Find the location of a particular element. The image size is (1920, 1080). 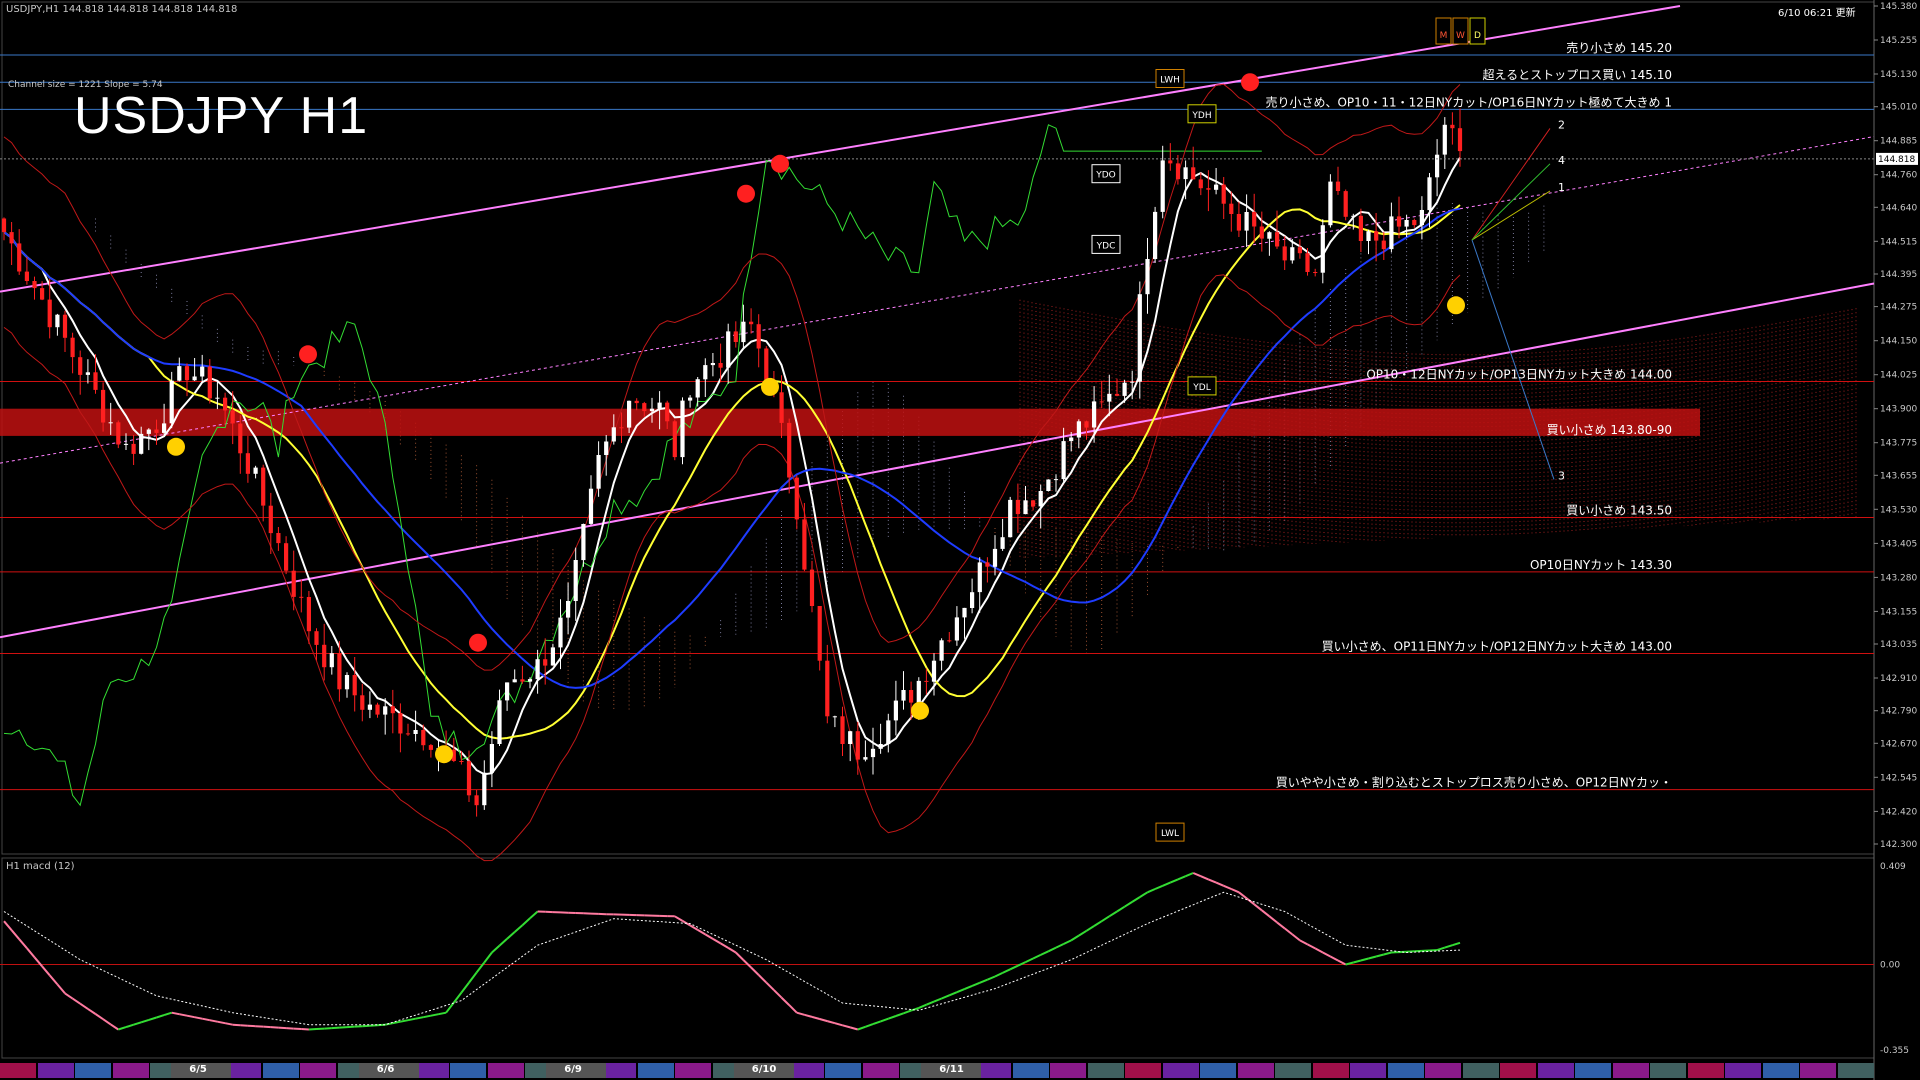

projection-label: 1 is located at coordinates (1561, 187).